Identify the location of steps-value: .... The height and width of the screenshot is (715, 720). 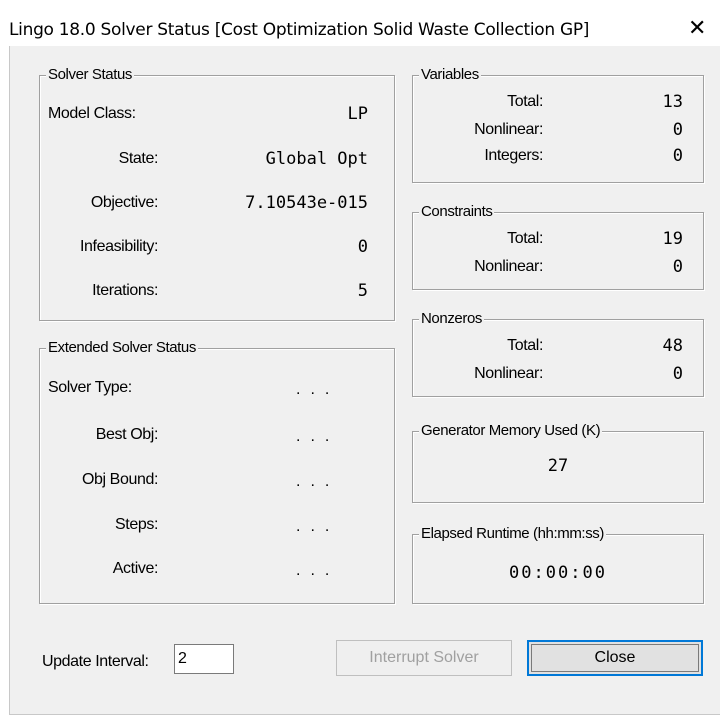
(318, 526).